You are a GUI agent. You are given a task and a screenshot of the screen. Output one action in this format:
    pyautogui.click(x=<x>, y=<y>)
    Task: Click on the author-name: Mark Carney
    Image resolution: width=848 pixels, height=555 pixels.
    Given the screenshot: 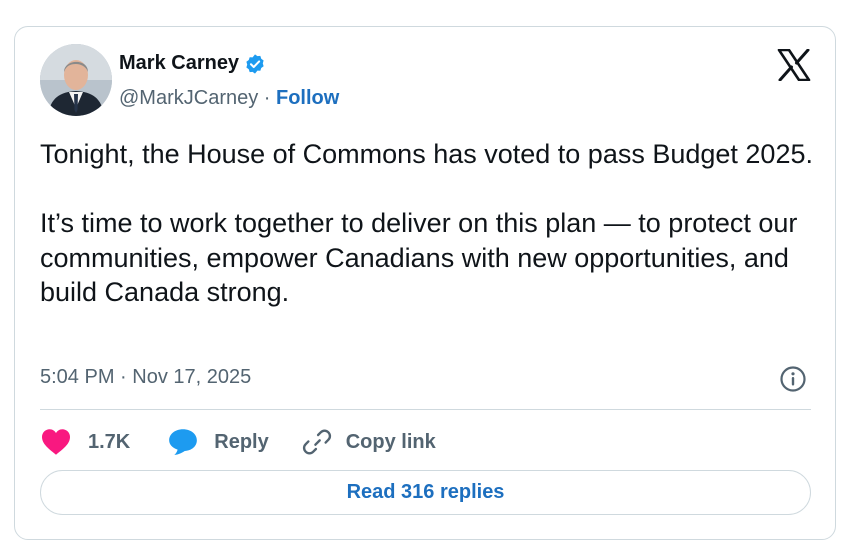 What is the action you would take?
    pyautogui.click(x=179, y=63)
    